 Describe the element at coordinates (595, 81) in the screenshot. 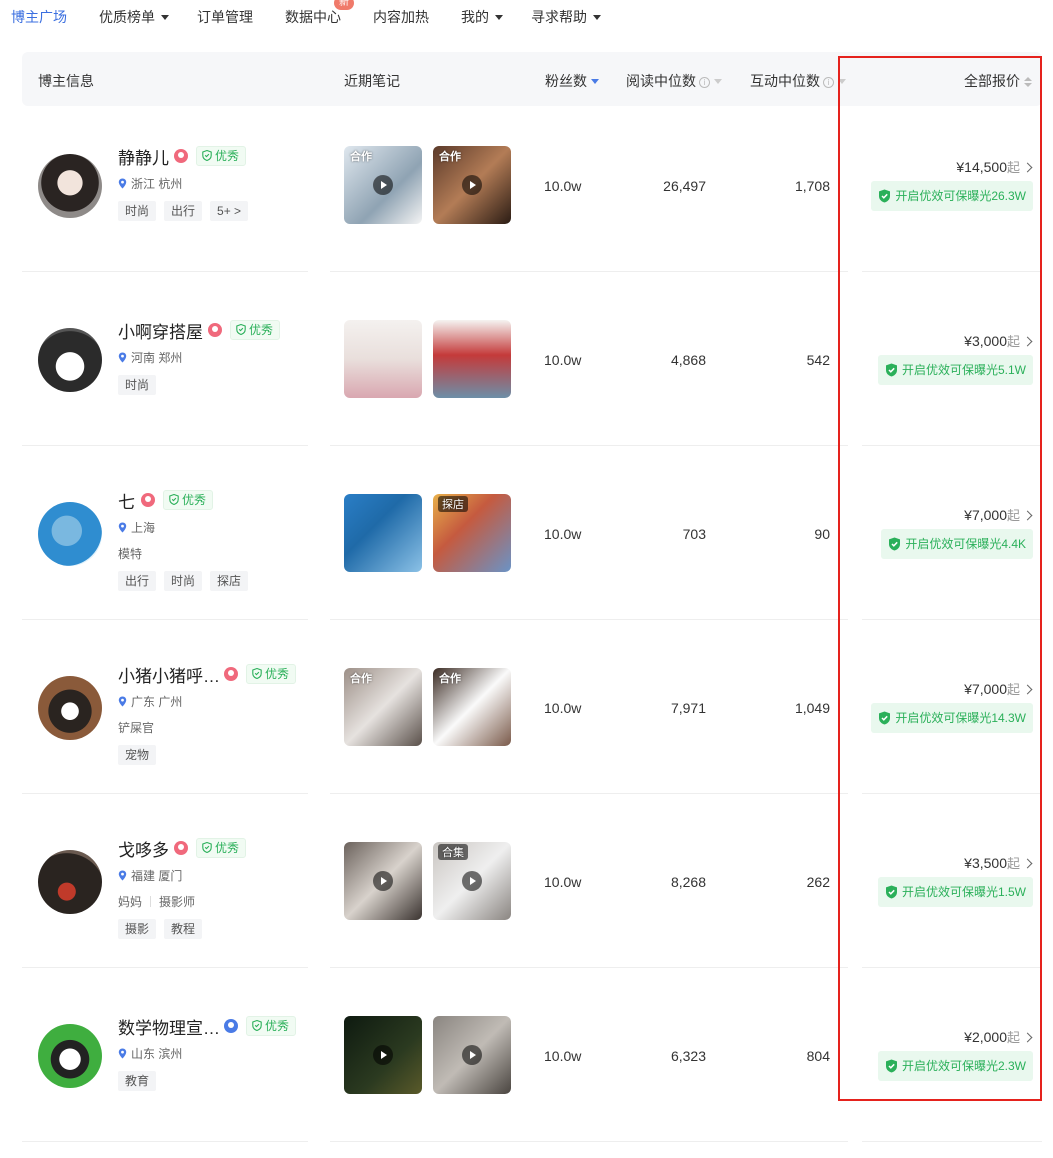

I see `sort-desc-icon` at that location.